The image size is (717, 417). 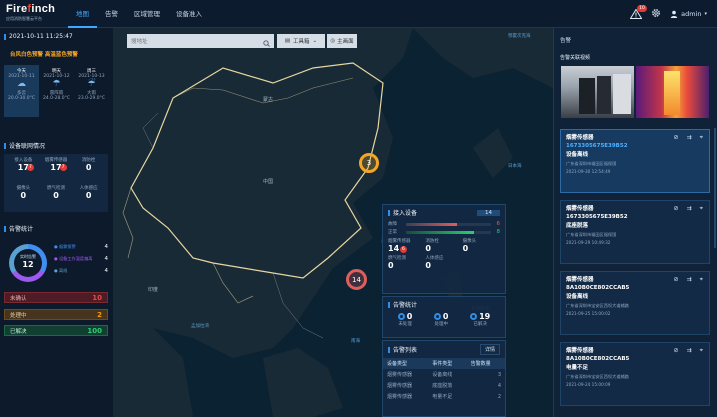 I want to click on nav-alarm: 告警, so click(x=111, y=14).